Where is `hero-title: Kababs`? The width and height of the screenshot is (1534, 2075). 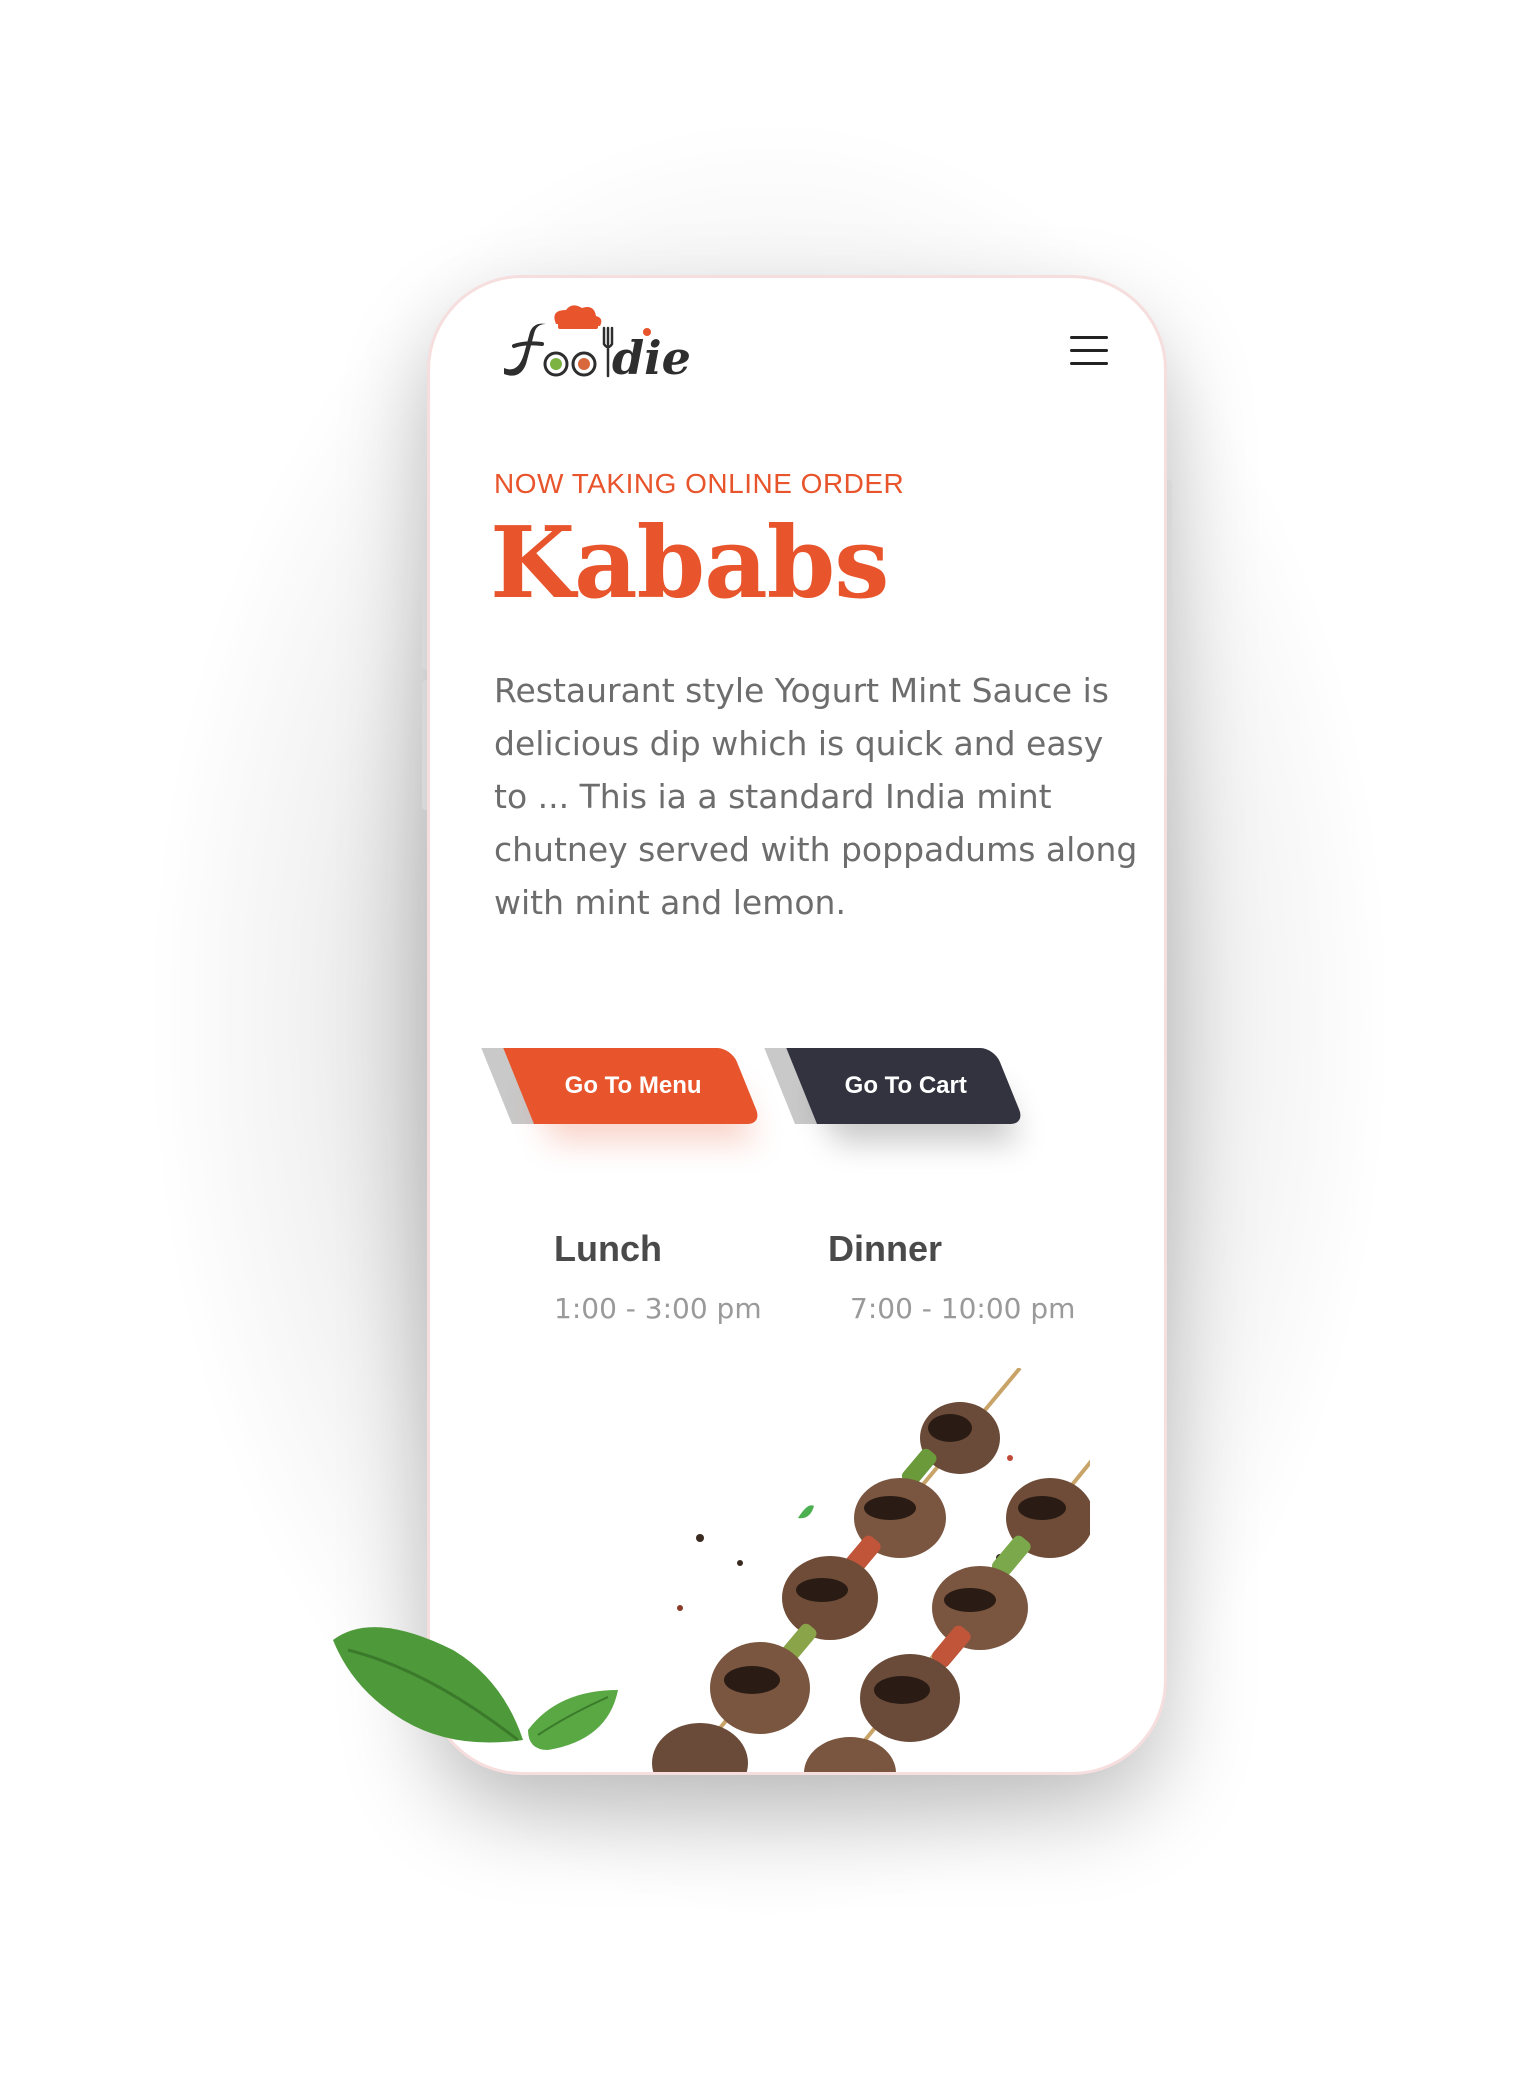 hero-title: Kababs is located at coordinates (689, 563).